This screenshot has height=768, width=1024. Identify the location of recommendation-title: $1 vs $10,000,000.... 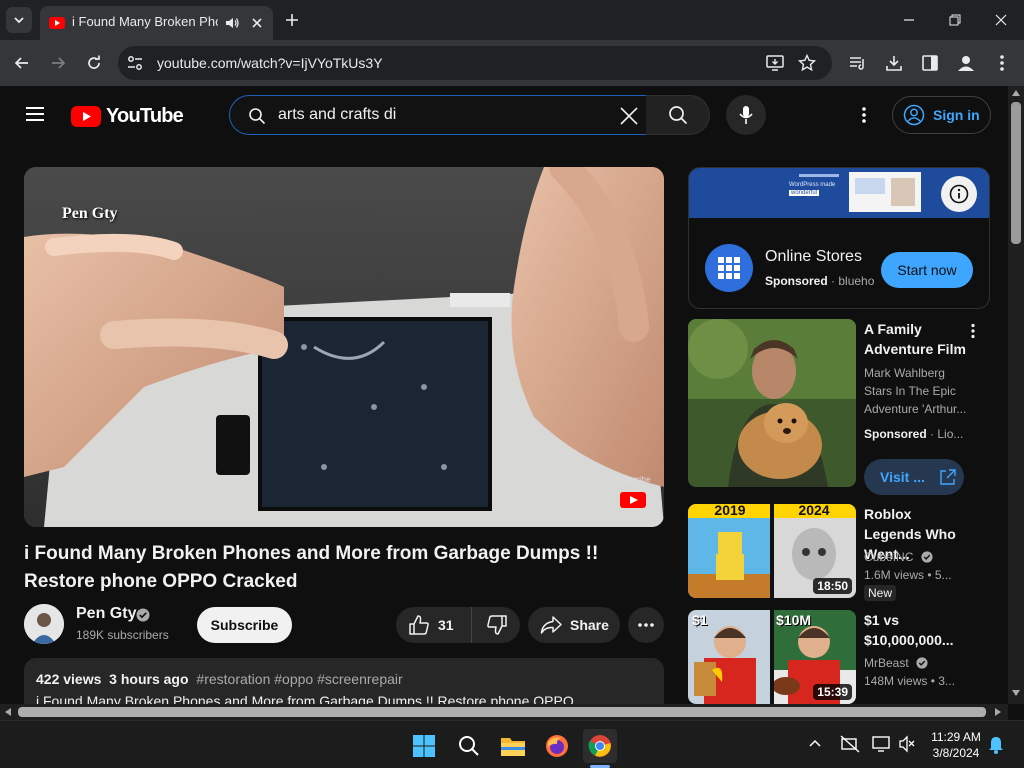
(917, 630).